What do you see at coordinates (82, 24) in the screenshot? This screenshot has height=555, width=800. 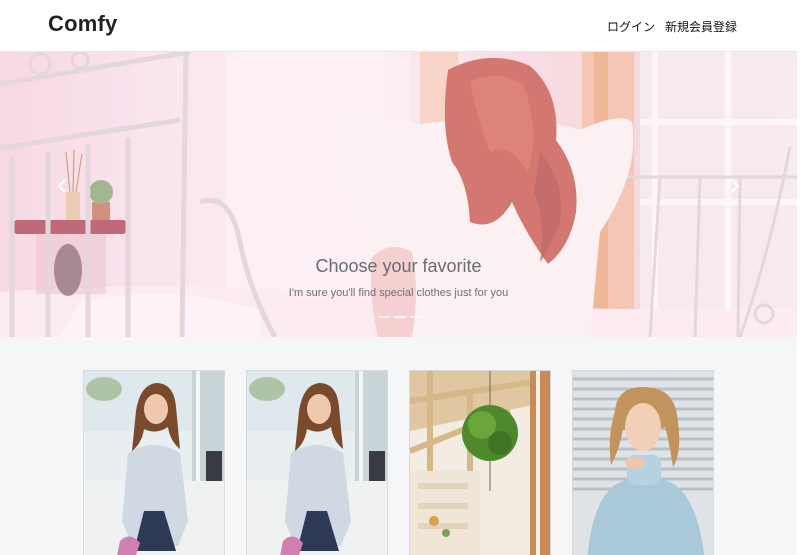 I see `brand-logo: Comfy` at bounding box center [82, 24].